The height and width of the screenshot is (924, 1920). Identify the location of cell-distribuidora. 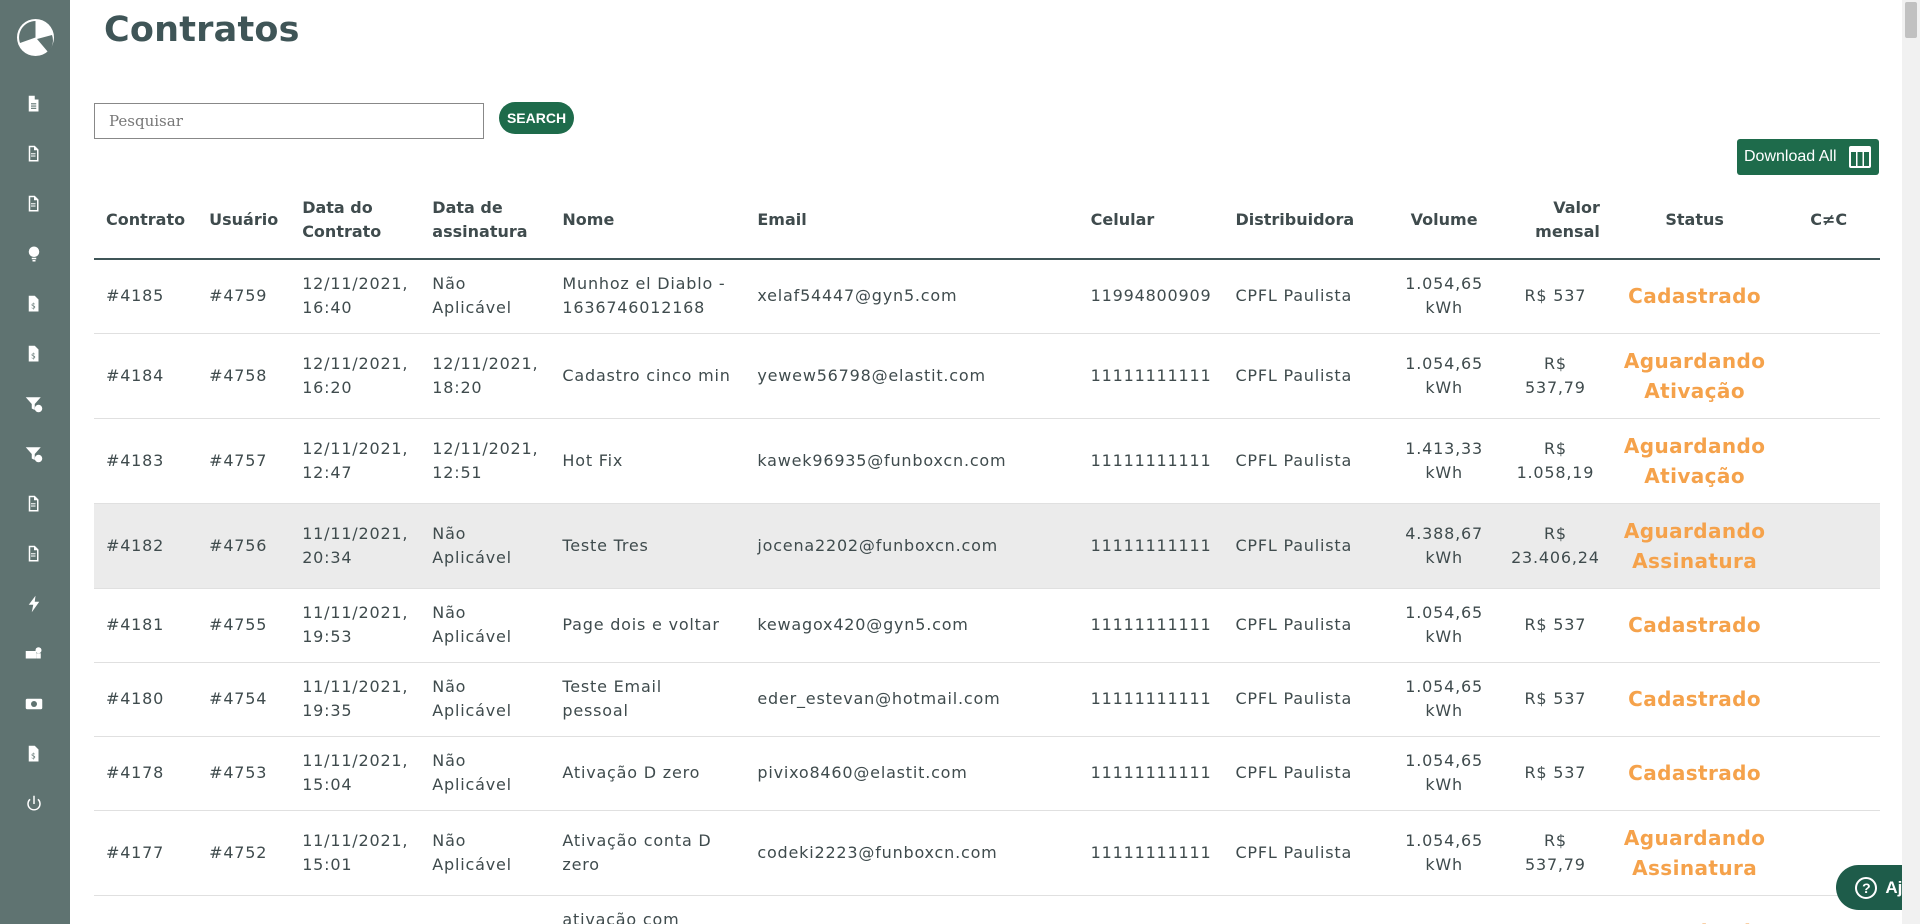
(1306, 909).